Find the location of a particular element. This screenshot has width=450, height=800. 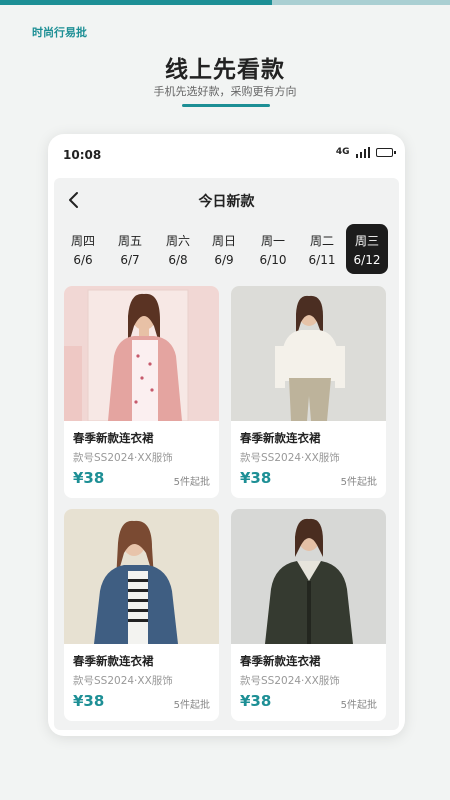

day-tab-fri: 周五 6/7 is located at coordinates (130, 249).